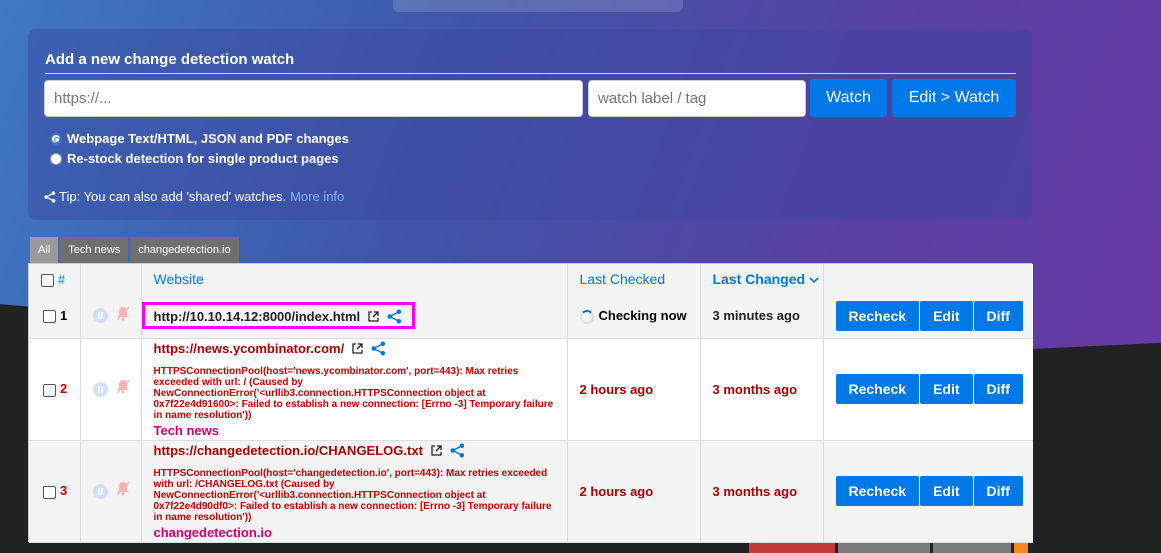 This screenshot has height=553, width=1161. I want to click on rss-icon, so click(1021, 548).